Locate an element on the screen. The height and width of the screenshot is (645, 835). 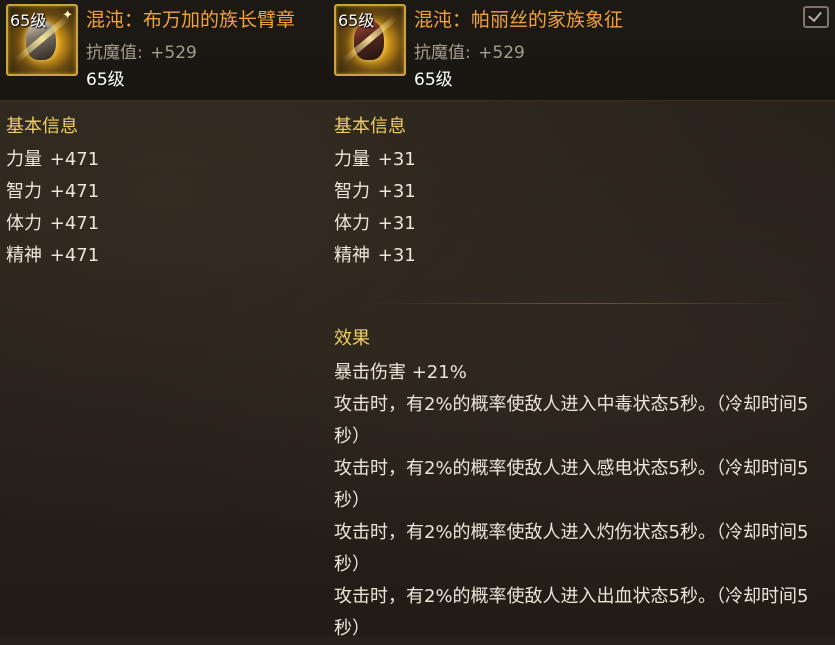
item-name: 混沌：帕丽丝的家族象征 is located at coordinates (519, 20).